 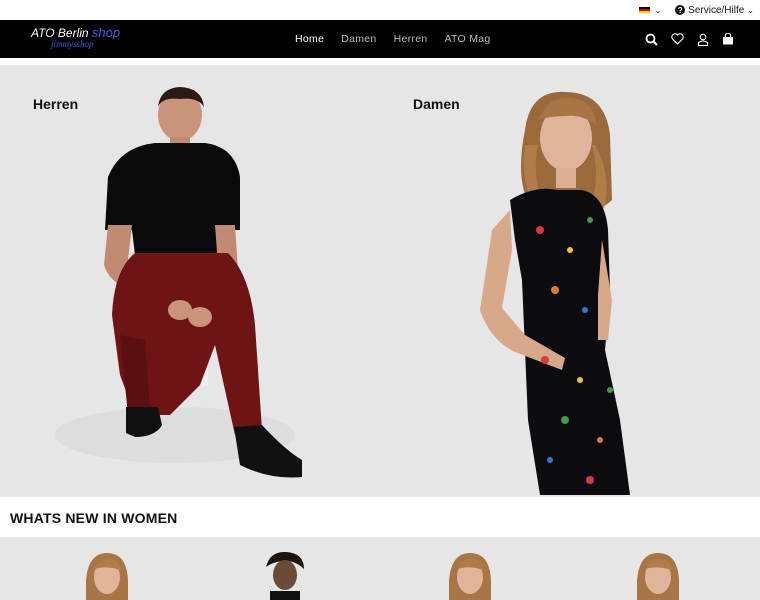 What do you see at coordinates (358, 39) in the screenshot?
I see `nav-item-damen: Damen` at bounding box center [358, 39].